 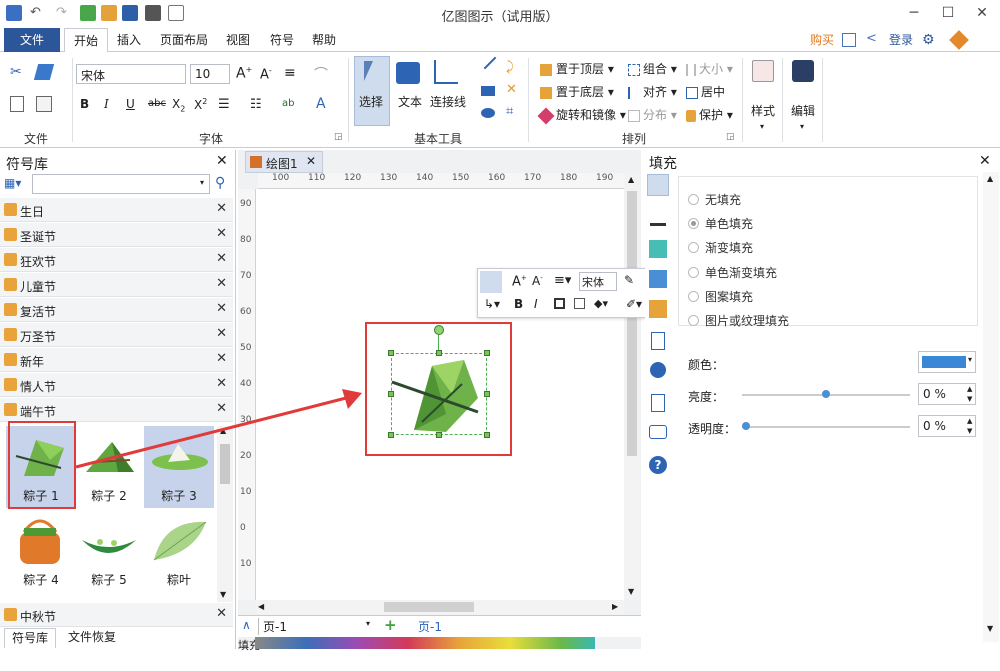 What do you see at coordinates (490, 63) in the screenshot?
I see `line-tool-icon` at bounding box center [490, 63].